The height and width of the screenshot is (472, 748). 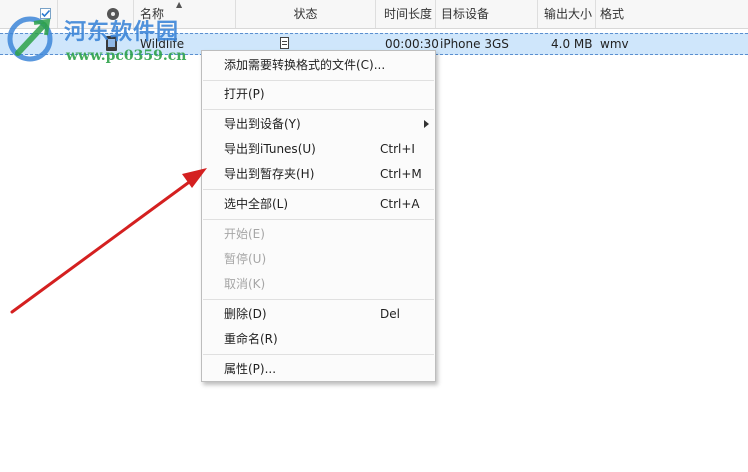 I want to click on output-size-header-label: 输出大小, so click(x=567, y=14).